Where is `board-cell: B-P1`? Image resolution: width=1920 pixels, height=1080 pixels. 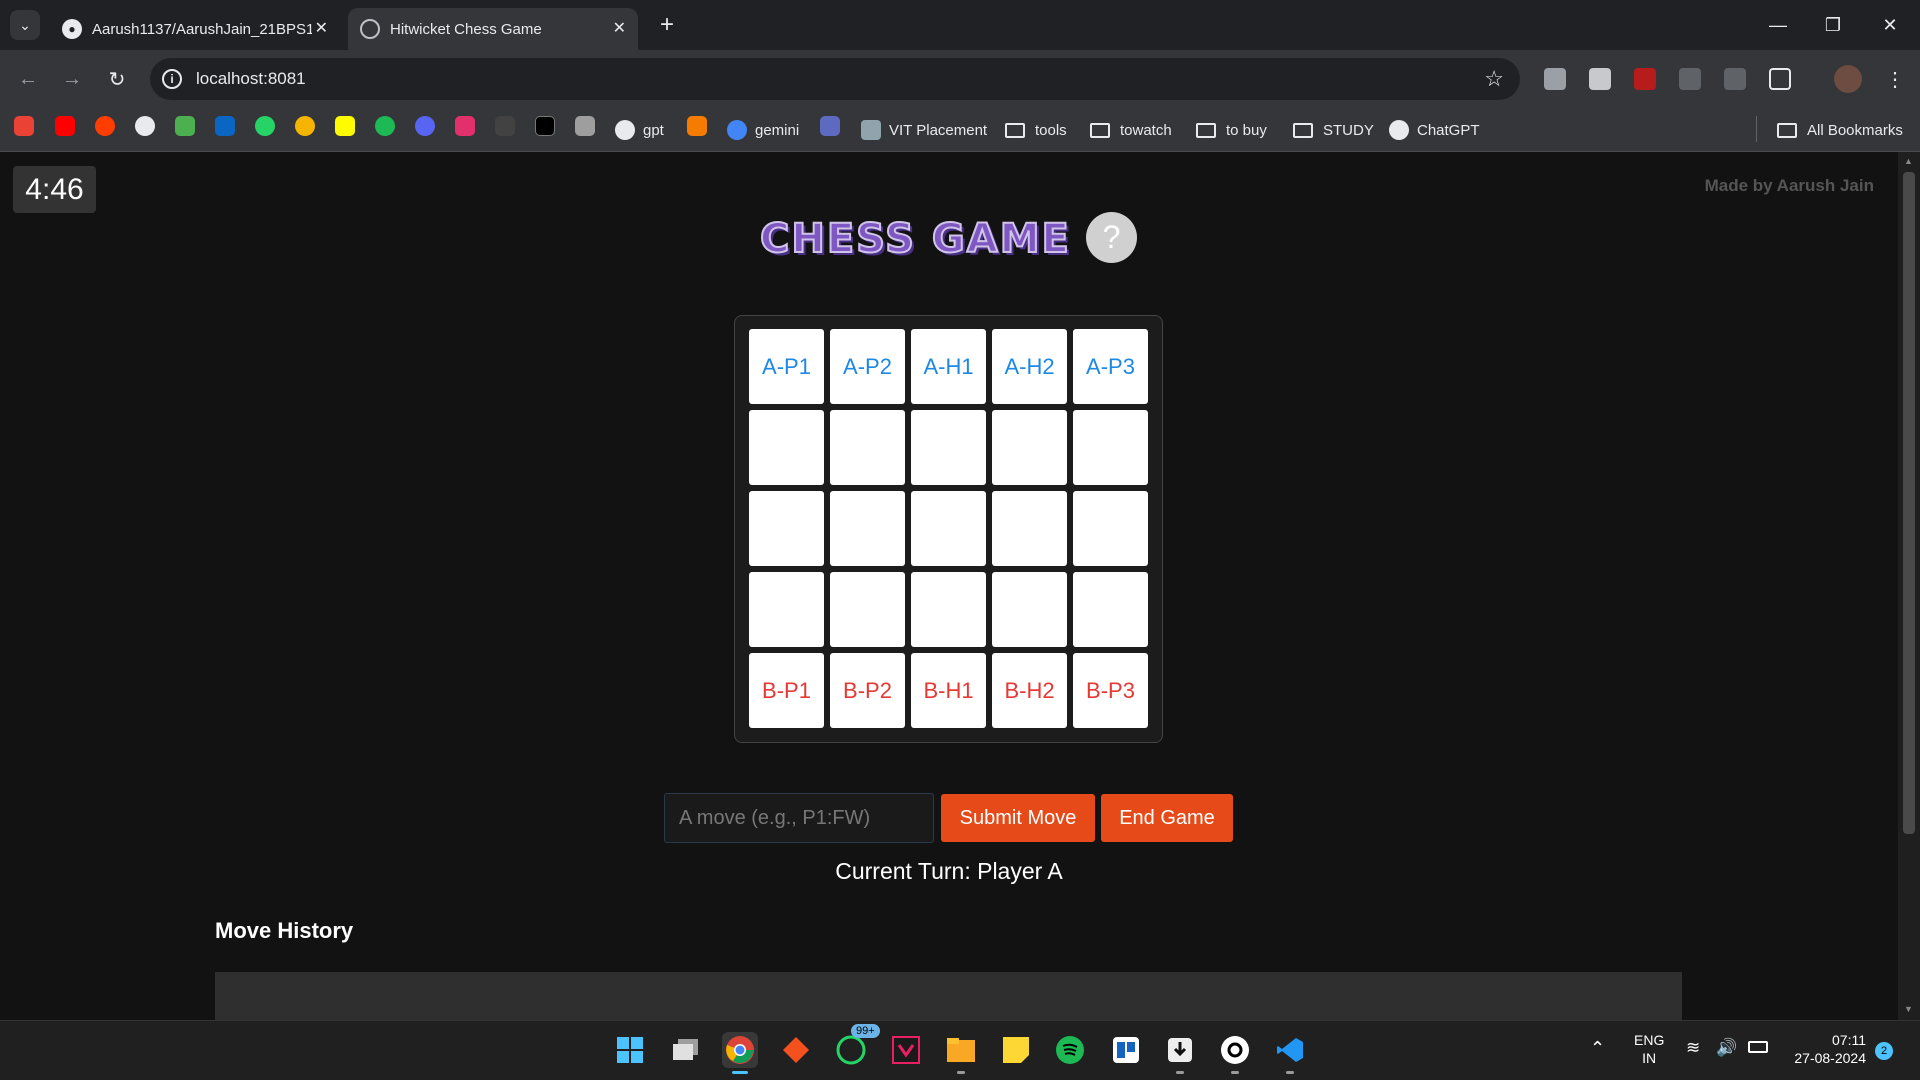
board-cell: B-P1 is located at coordinates (786, 690).